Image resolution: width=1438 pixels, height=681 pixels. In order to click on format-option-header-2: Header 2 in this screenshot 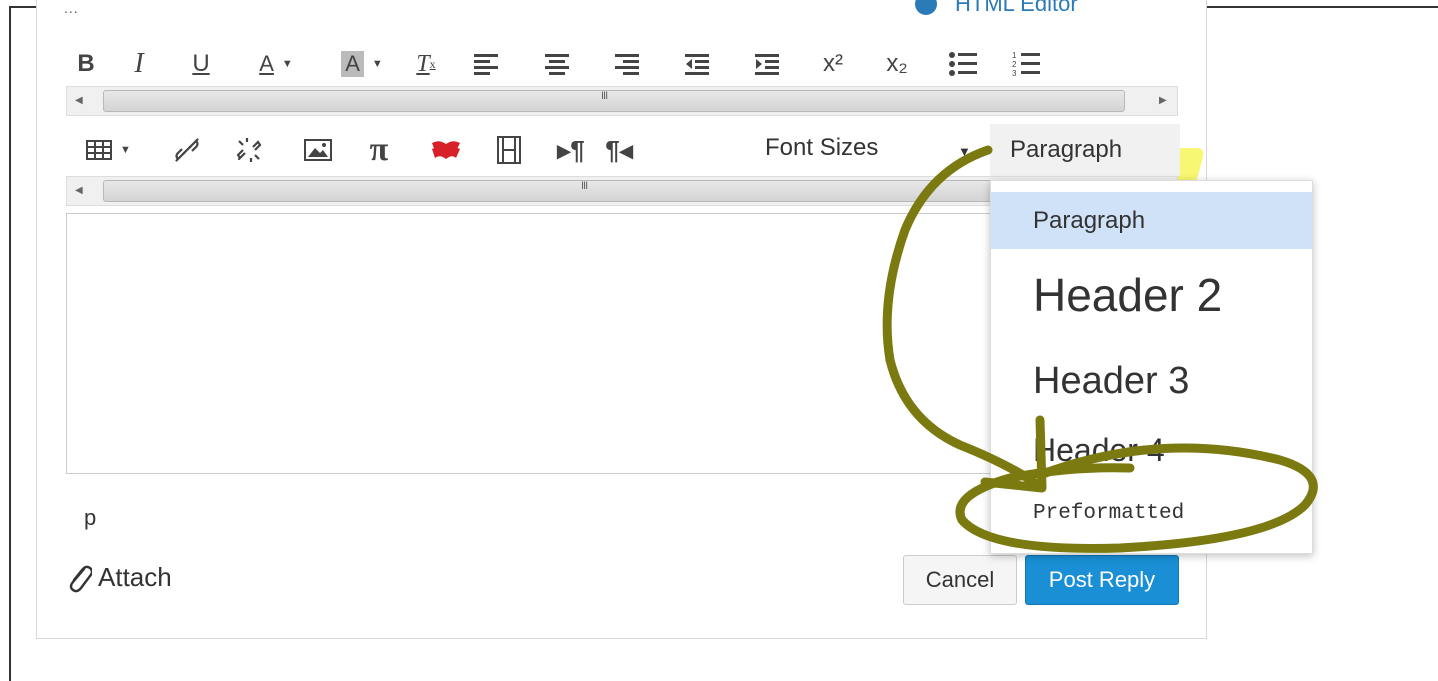, I will do `click(1151, 295)`.